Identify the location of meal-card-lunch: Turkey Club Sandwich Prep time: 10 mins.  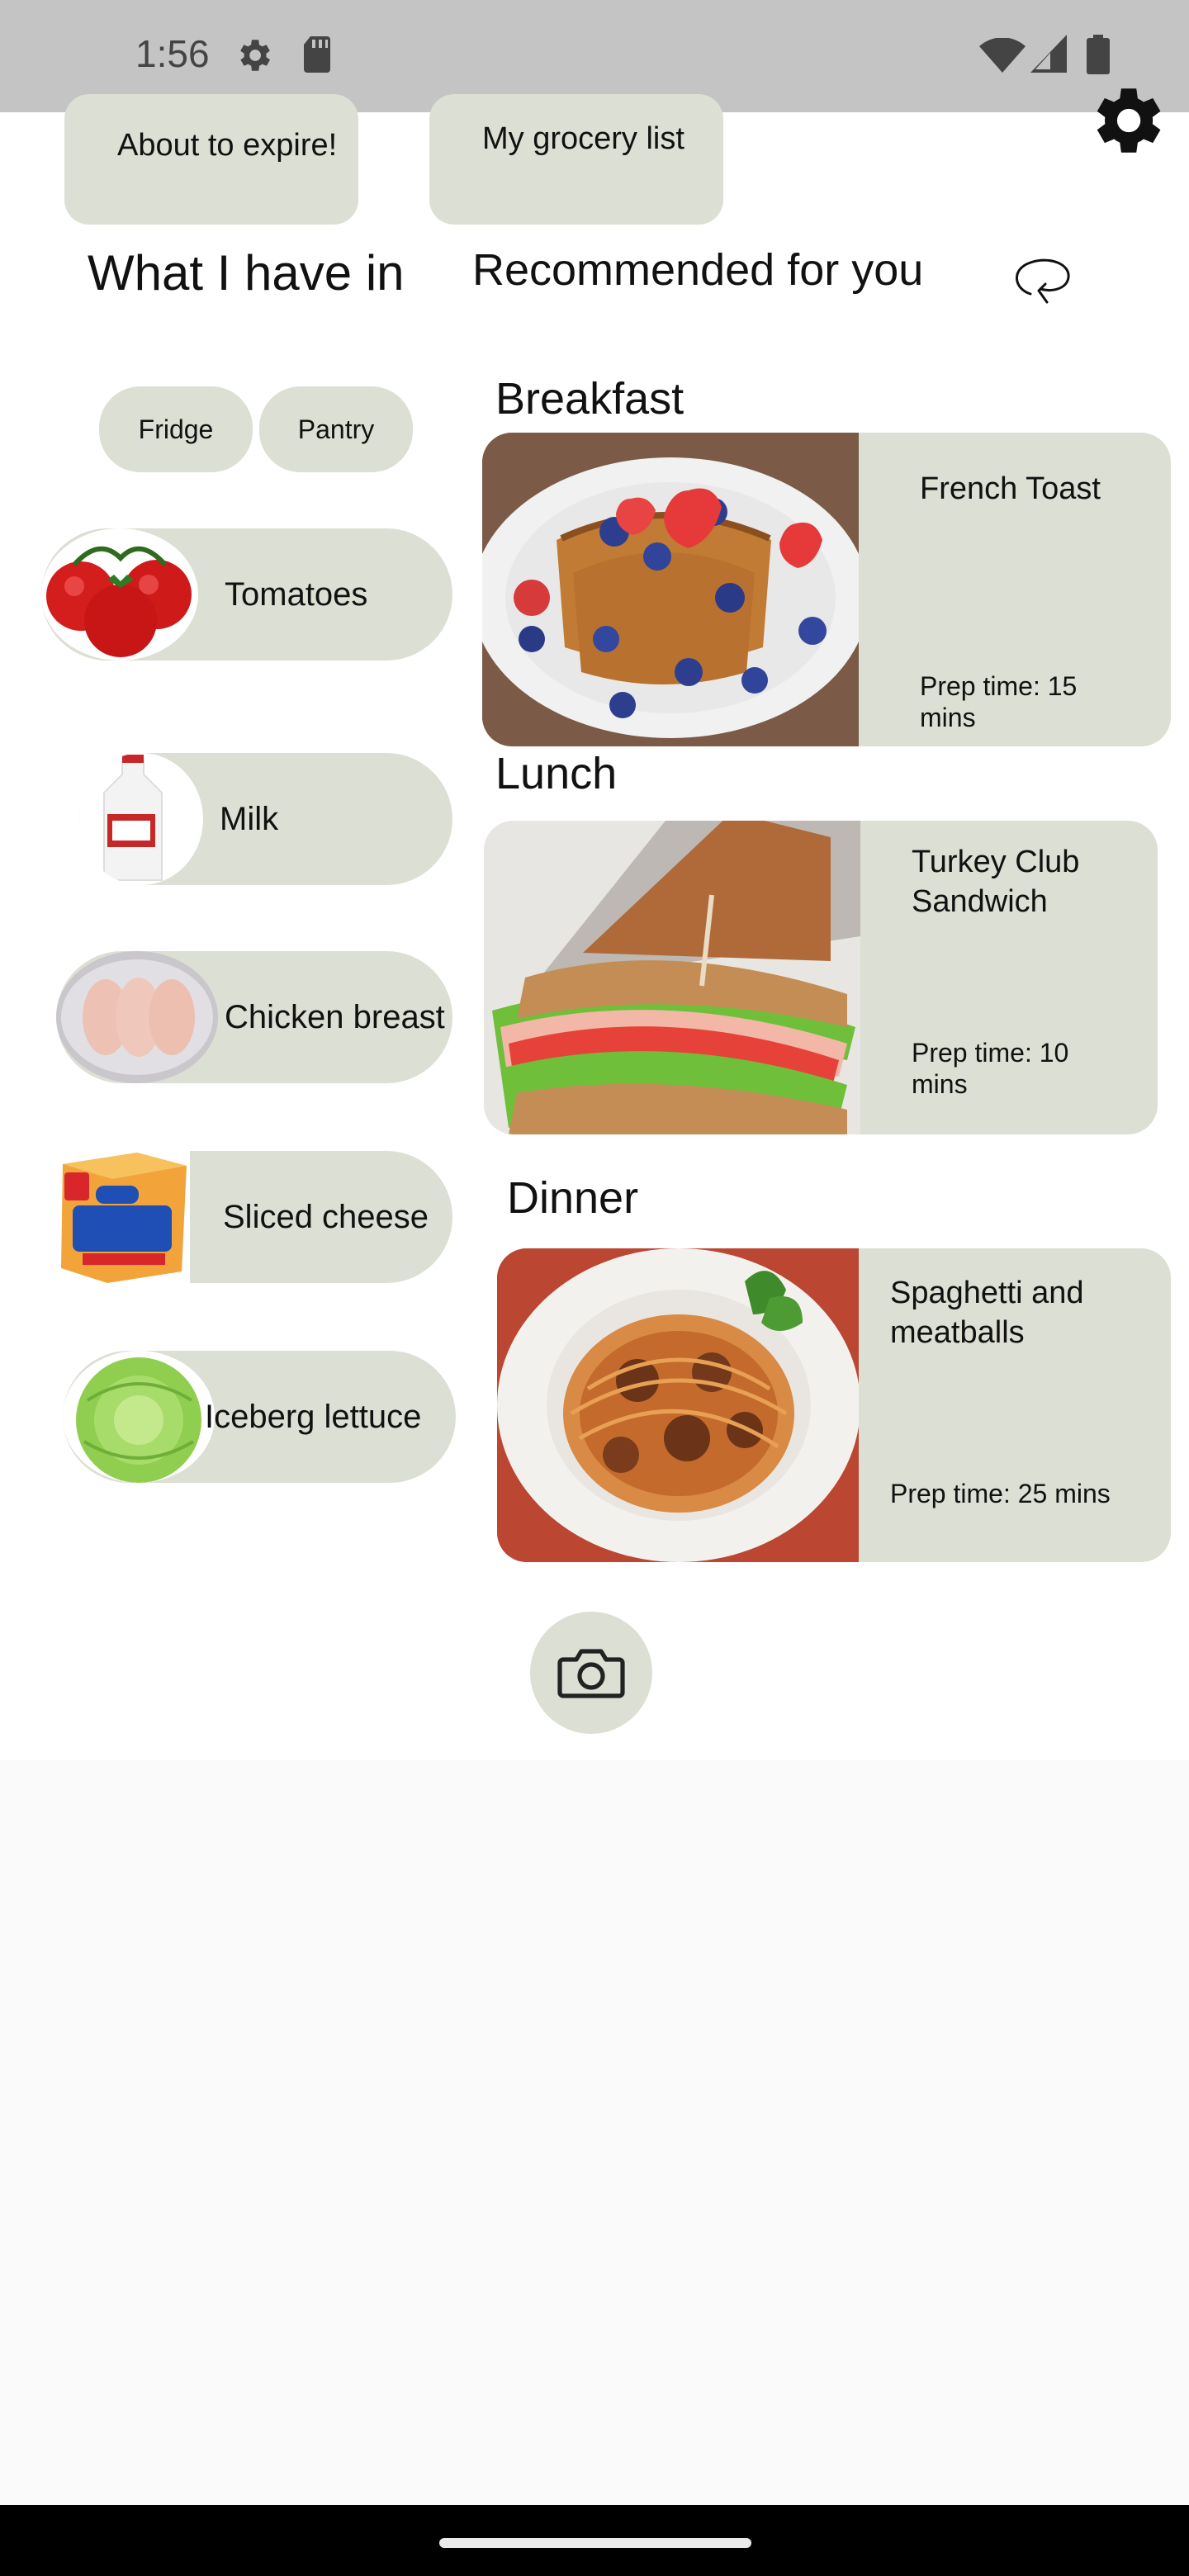
(821, 977).